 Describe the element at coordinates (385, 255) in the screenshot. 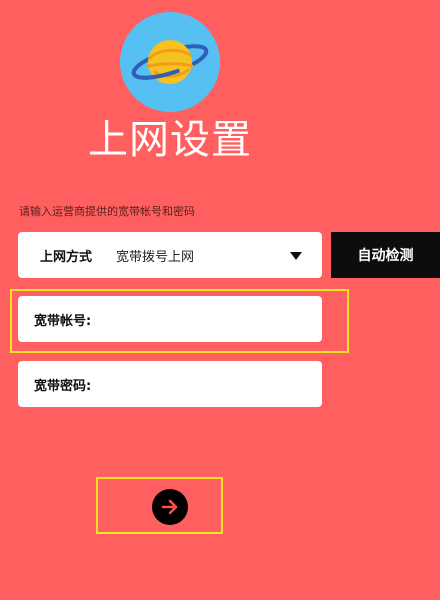

I see `auto-detect-button: 自动检测` at that location.